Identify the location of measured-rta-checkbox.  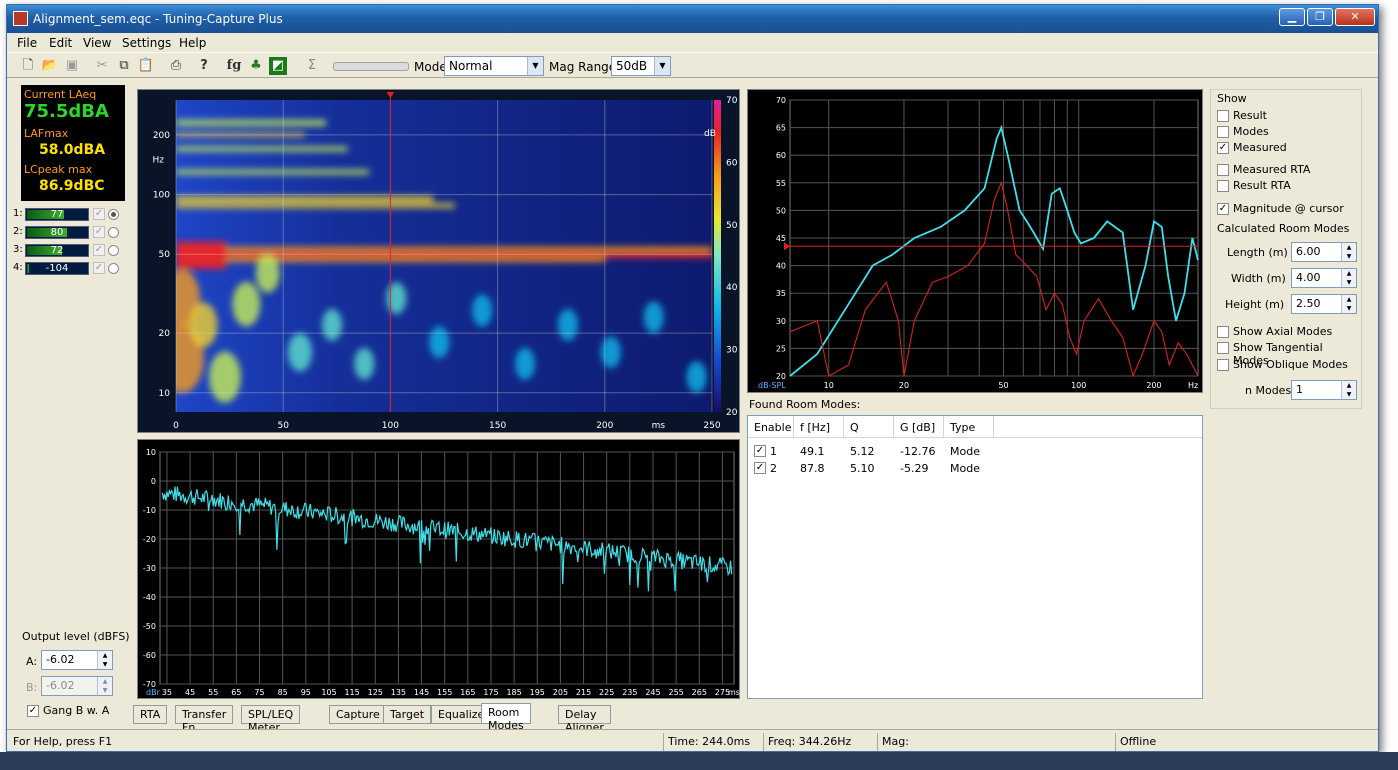
(1223, 170).